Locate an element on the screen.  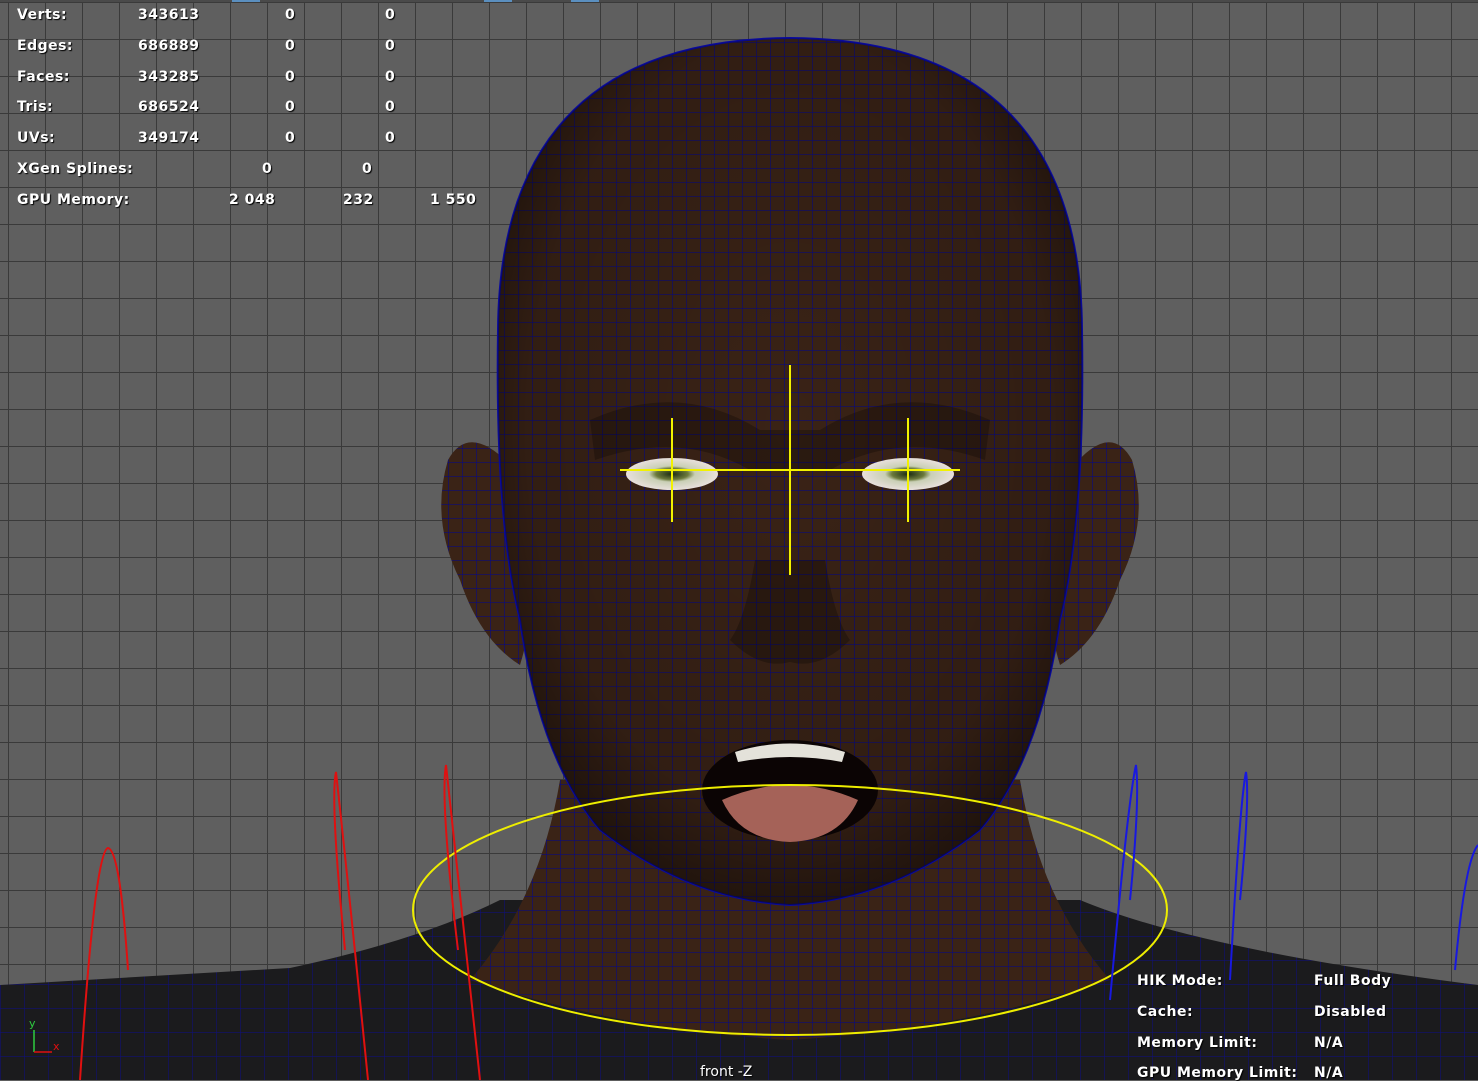
stat-label: XGen Splines: is located at coordinates (75, 169).